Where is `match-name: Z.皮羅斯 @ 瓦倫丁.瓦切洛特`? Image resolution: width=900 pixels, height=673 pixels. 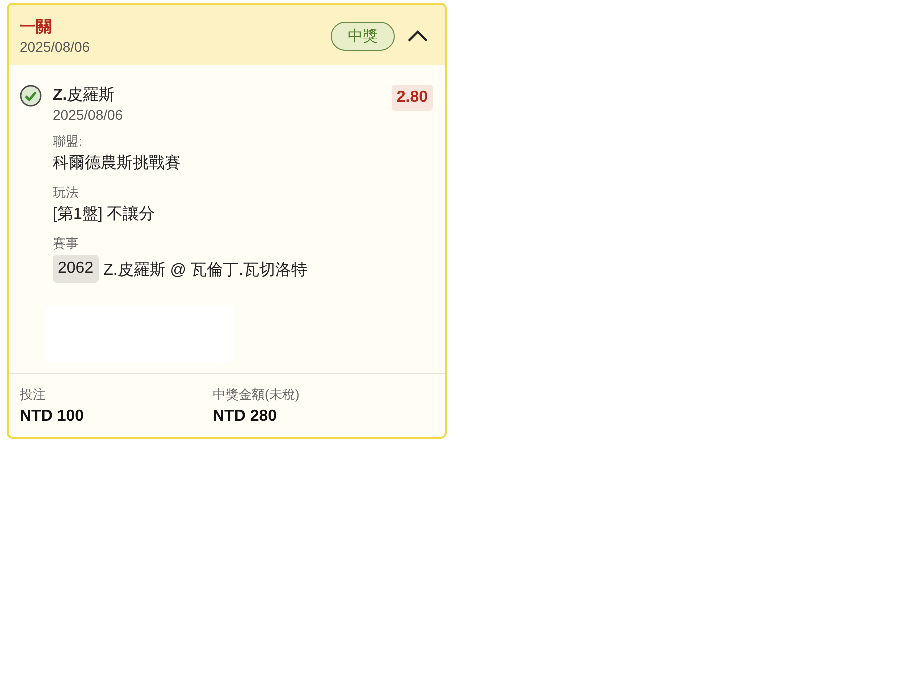
match-name: Z.皮羅斯 @ 瓦倫丁.瓦切洛特 is located at coordinates (206, 270).